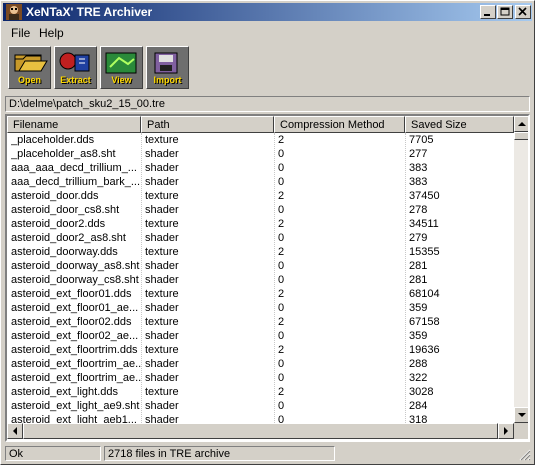 The image size is (535, 465). I want to click on filename-cell: asteroid_ext_light.dds, so click(65, 392).